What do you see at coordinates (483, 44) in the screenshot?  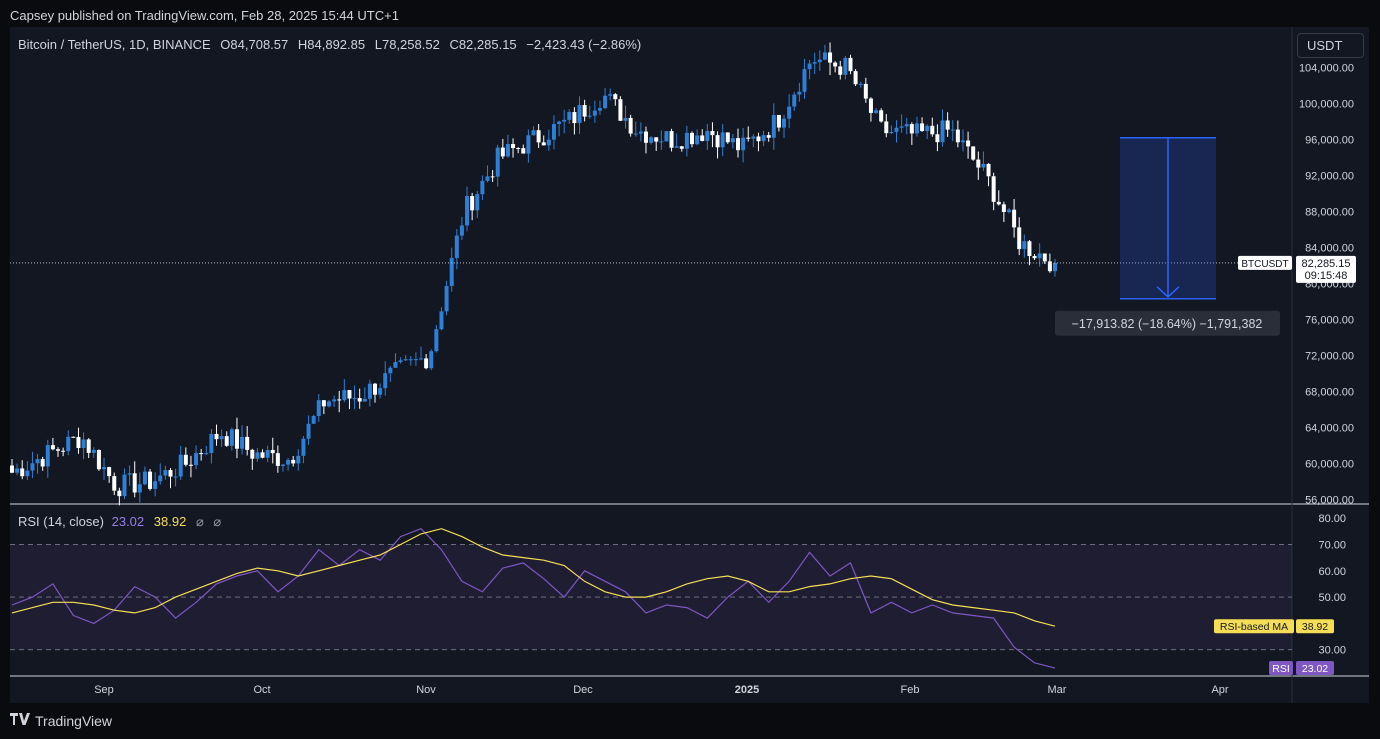 I see `ohlc-close: C82,285.15` at bounding box center [483, 44].